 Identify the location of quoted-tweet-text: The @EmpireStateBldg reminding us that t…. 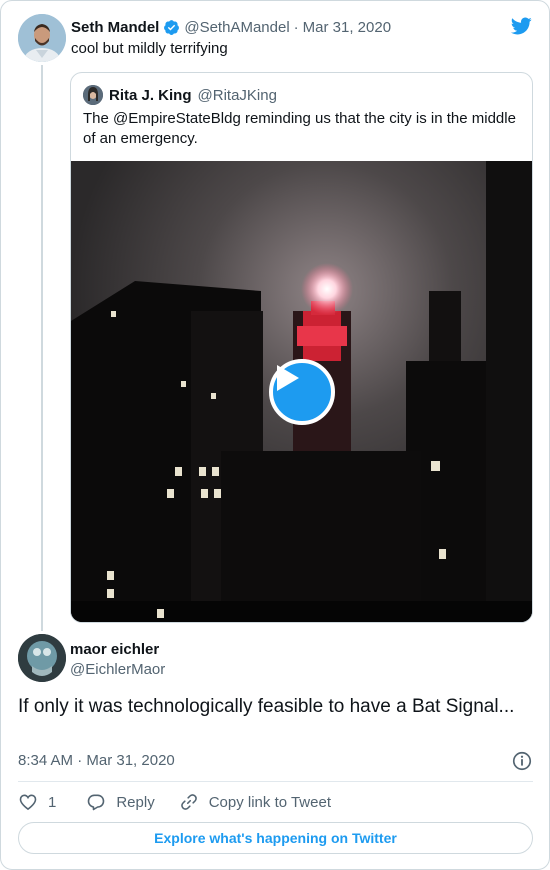
(299, 128).